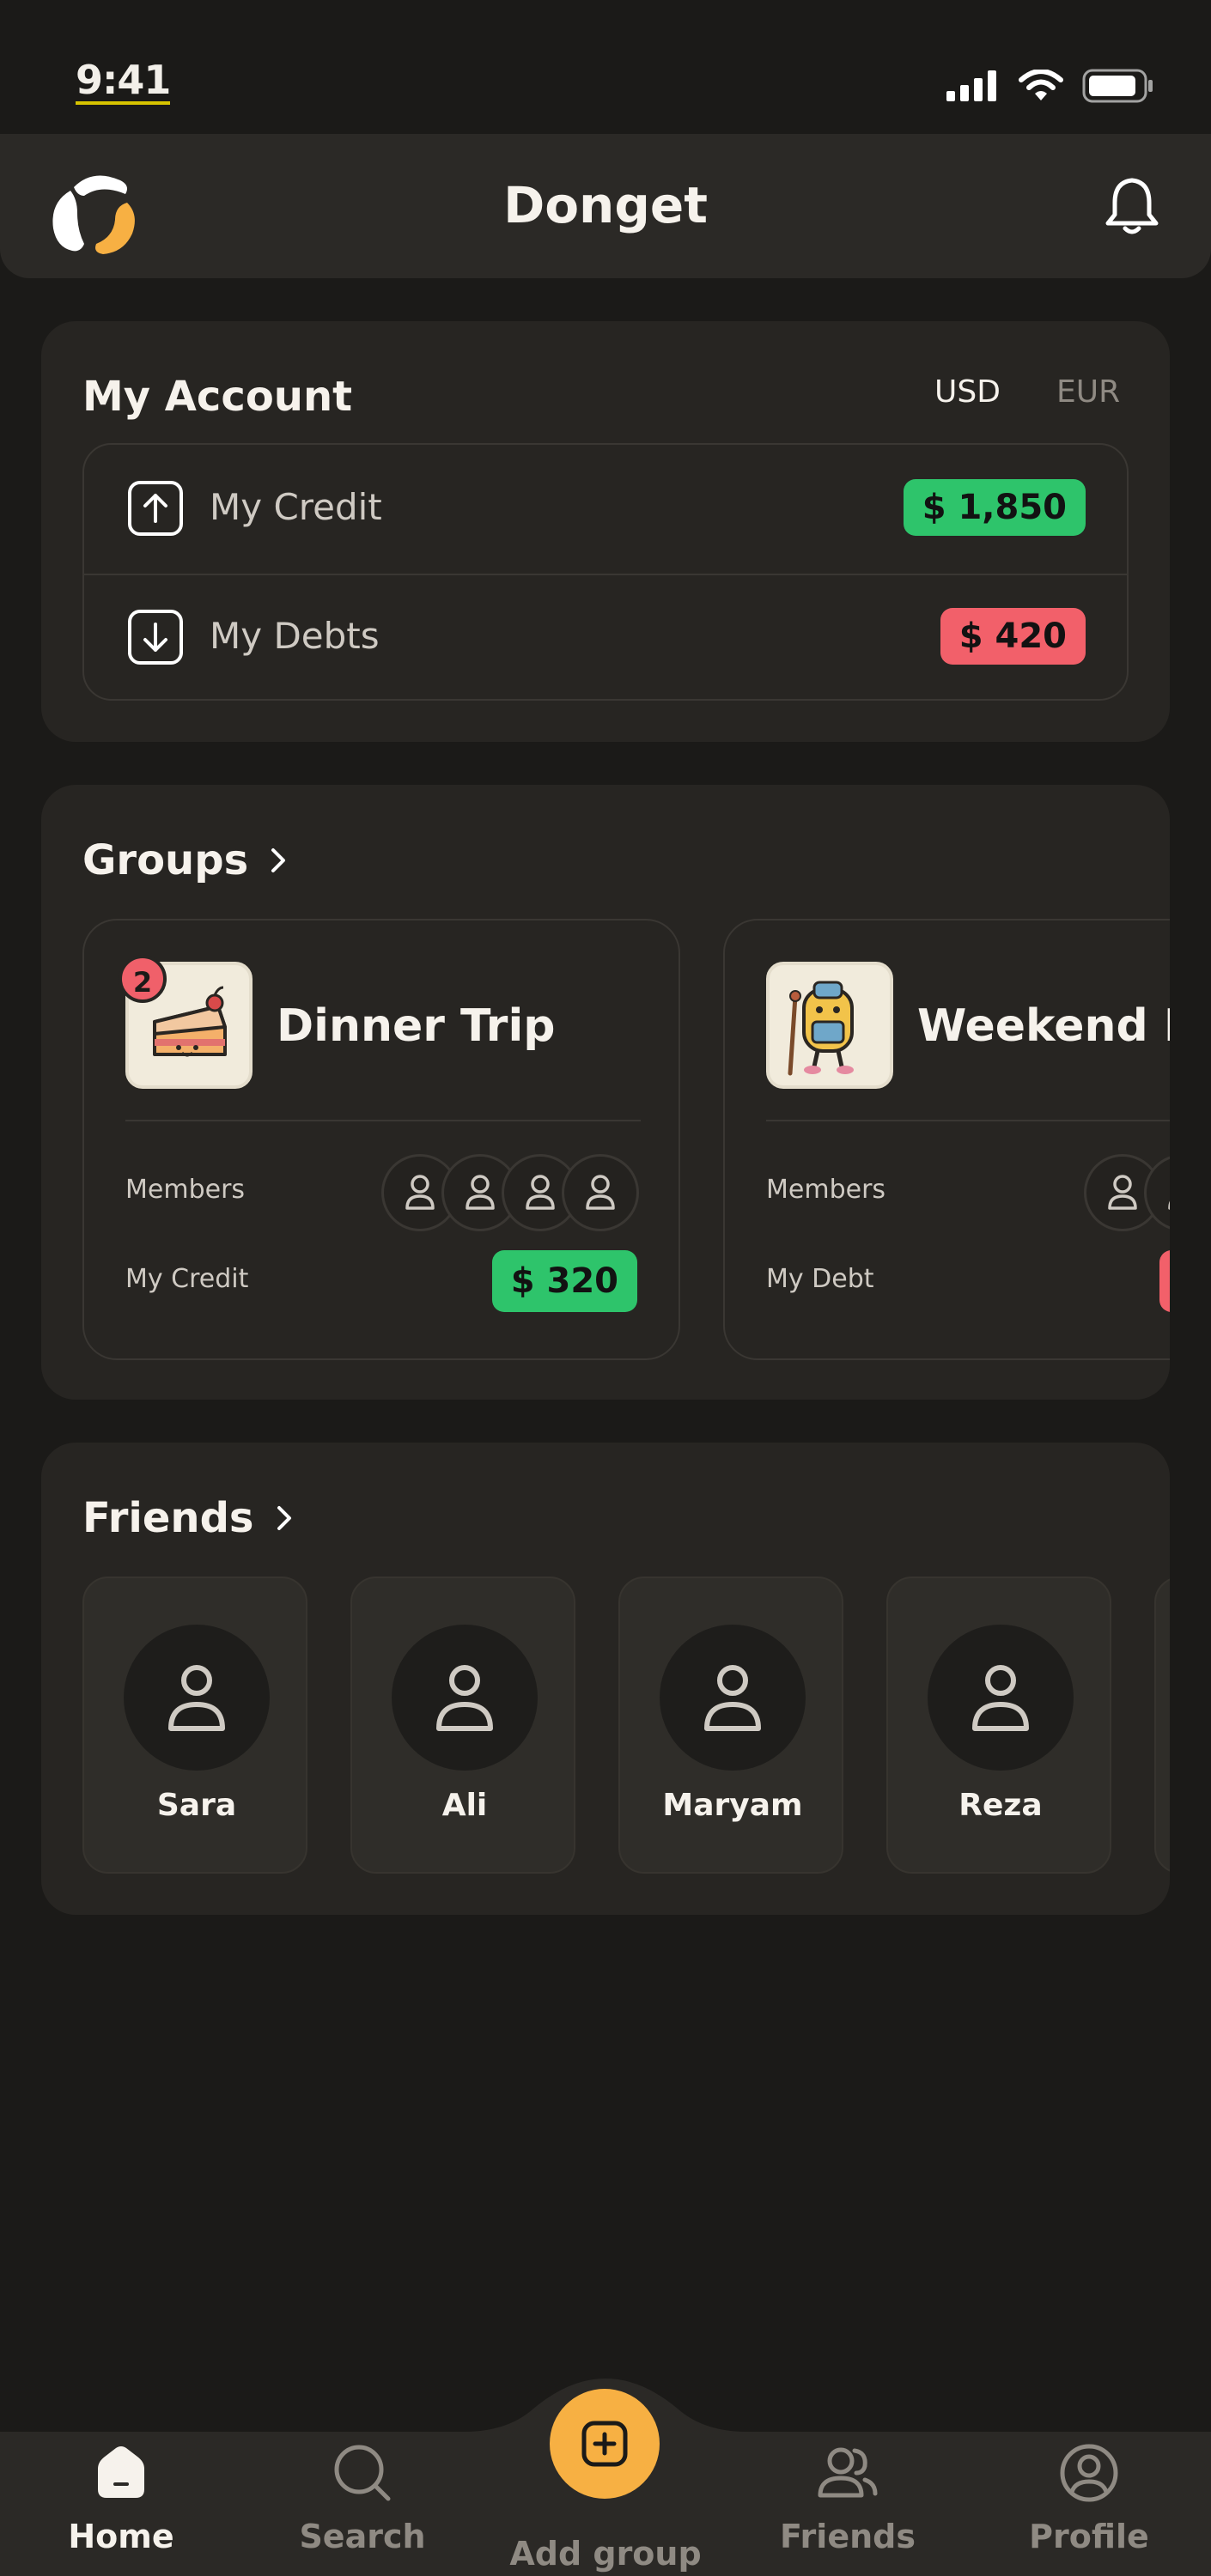 Image resolution: width=1211 pixels, height=2576 pixels. I want to click on friend-card-ali: Ali, so click(462, 1726).